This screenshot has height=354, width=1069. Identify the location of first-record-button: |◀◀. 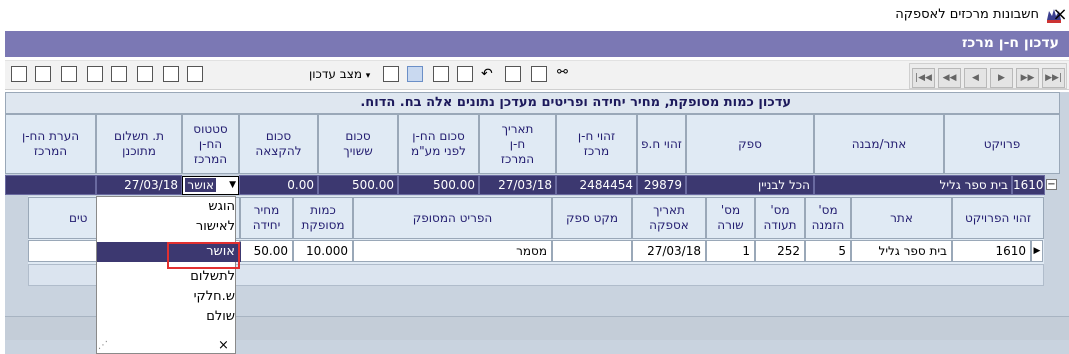
(923, 78).